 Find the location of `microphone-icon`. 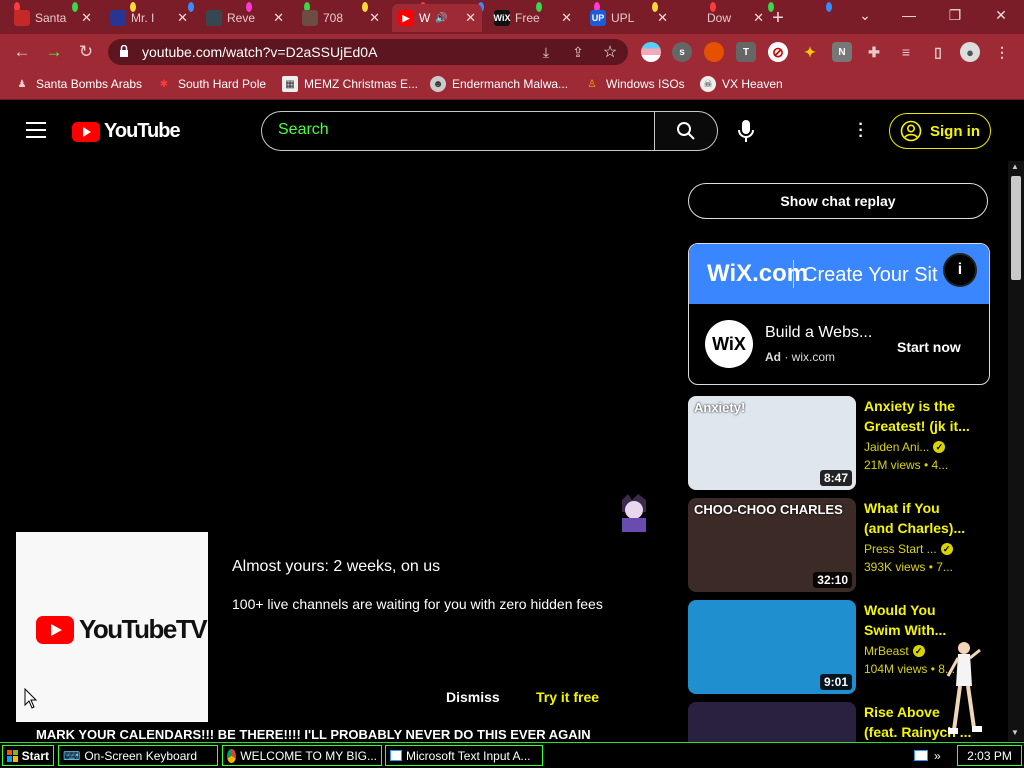

microphone-icon is located at coordinates (746, 131).